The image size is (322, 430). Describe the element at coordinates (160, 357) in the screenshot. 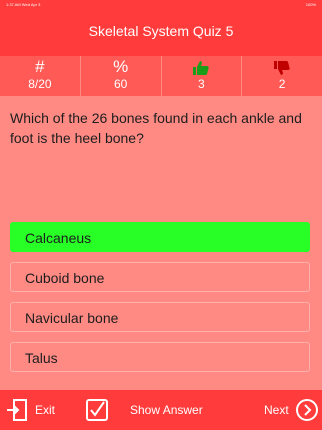

I see `answer-option: Talus` at that location.